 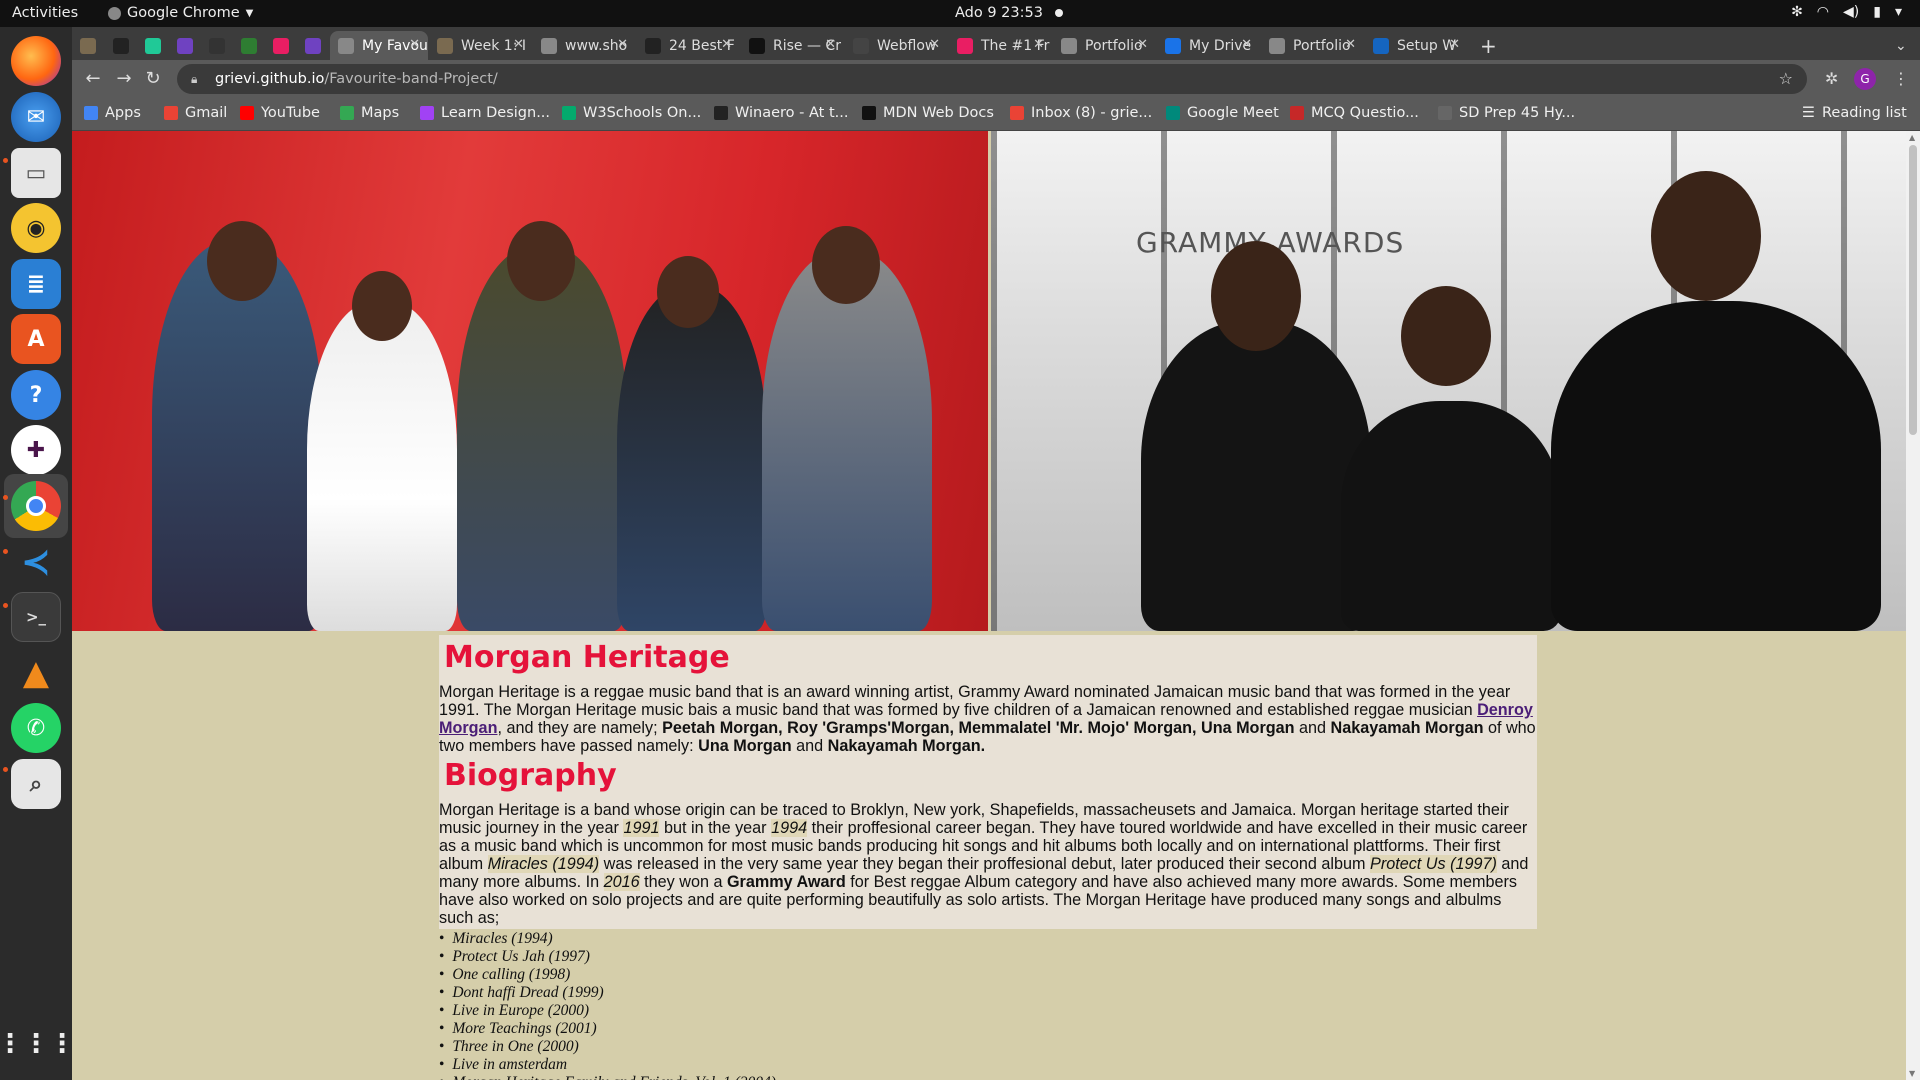 I want to click on browser-tab: My Drive ✕, so click(x=1208, y=45).